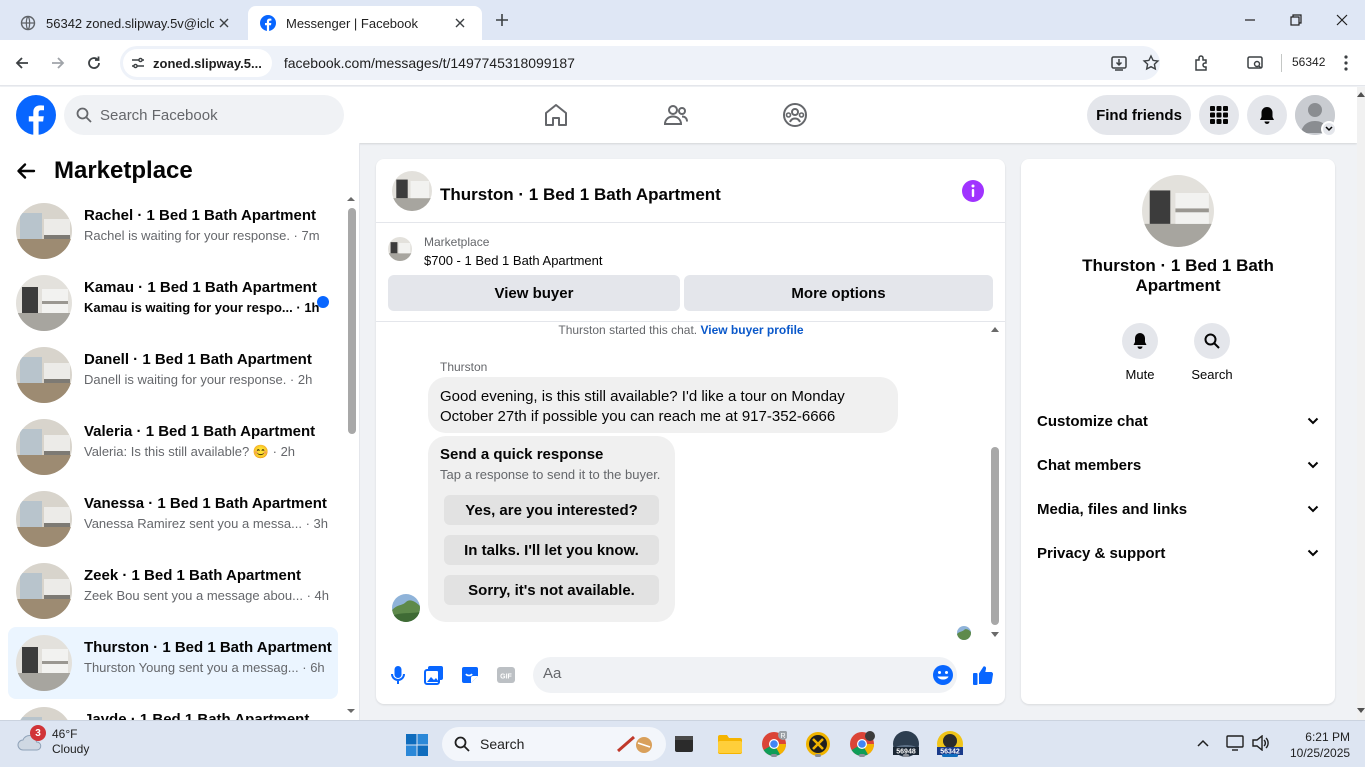 The width and height of the screenshot is (1365, 767). I want to click on tab-search-button, so click(1255, 63).